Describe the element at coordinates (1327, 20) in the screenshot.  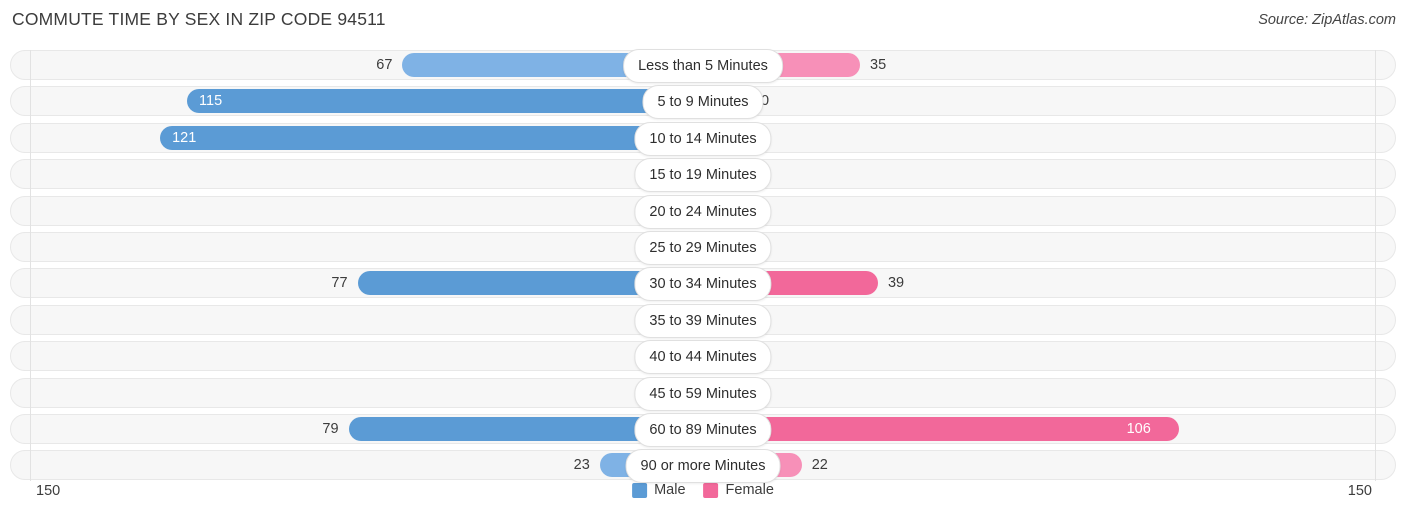
I see `source-attribution: Source: ZipAtlas.com` at that location.